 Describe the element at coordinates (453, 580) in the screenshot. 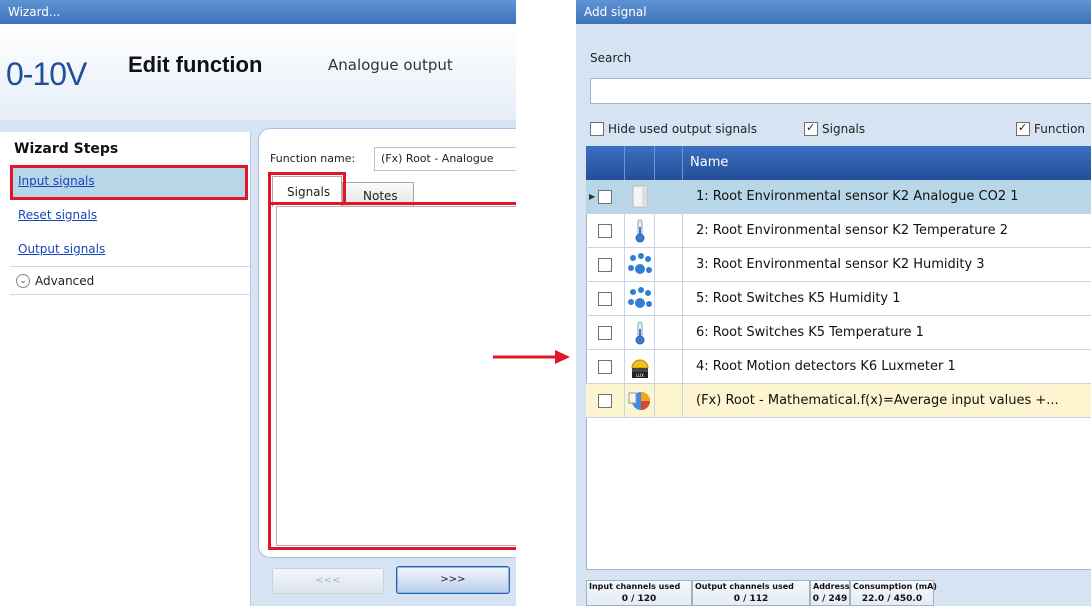

I see `next-button: >>>` at that location.